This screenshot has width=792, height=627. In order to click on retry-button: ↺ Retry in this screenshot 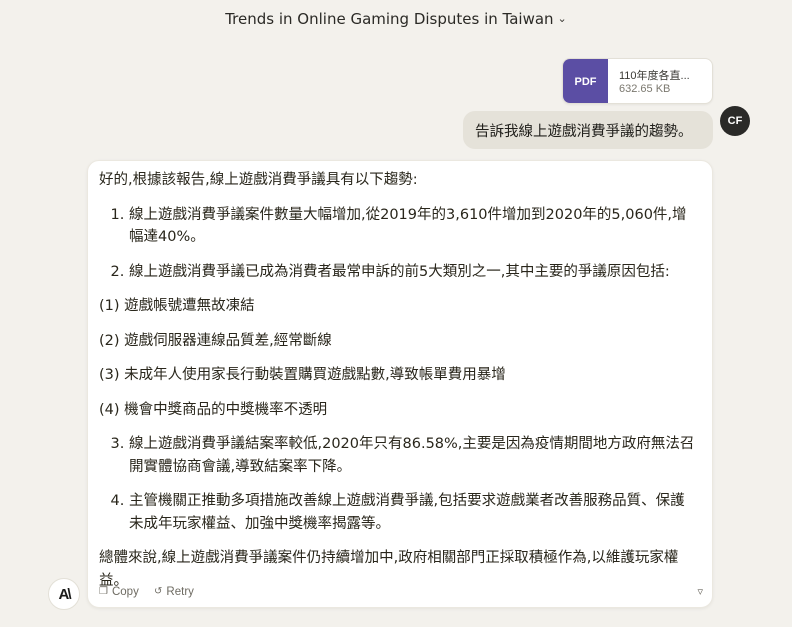, I will do `click(174, 592)`.